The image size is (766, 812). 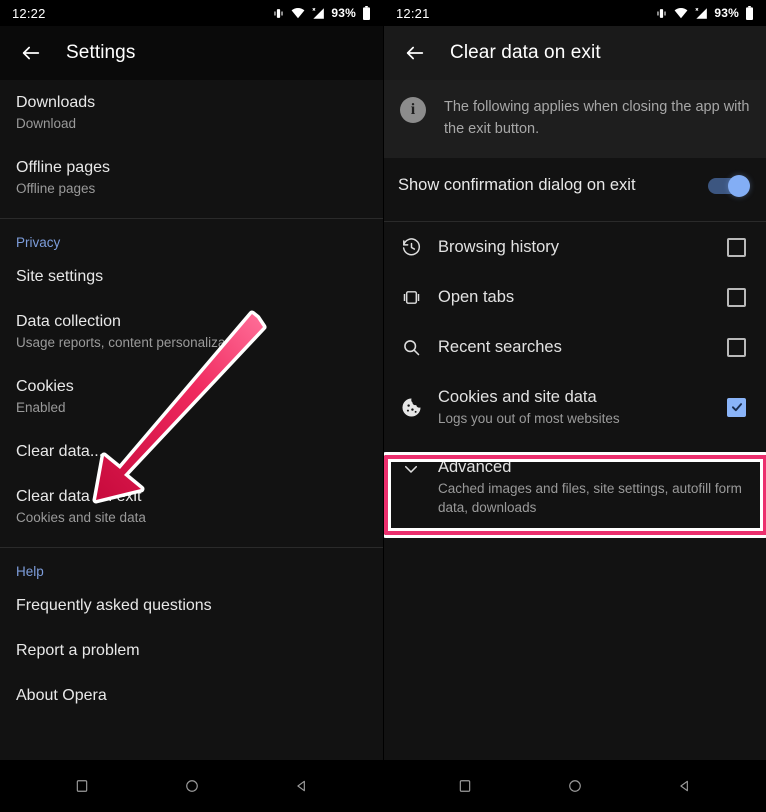 I want to click on list-item-about-opera: About Opera, so click(x=191, y=695).